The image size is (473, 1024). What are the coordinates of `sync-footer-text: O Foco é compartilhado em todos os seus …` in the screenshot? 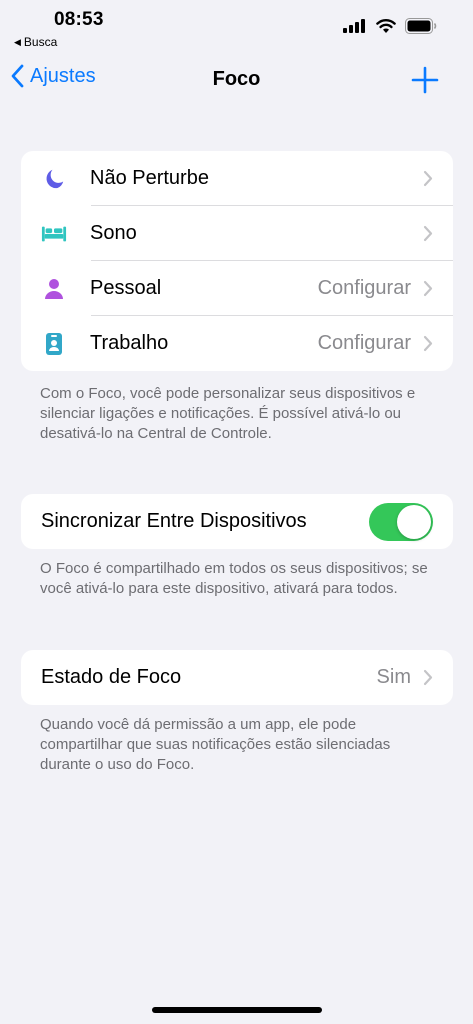 It's located at (234, 578).